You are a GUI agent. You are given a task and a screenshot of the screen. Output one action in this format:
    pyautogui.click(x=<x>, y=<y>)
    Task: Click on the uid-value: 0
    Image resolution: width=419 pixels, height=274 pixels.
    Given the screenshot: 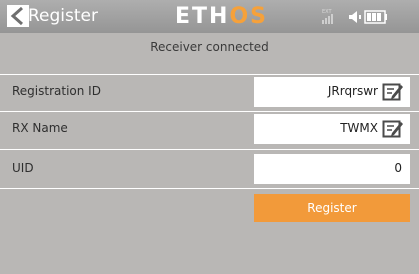 What is the action you would take?
    pyautogui.click(x=398, y=168)
    